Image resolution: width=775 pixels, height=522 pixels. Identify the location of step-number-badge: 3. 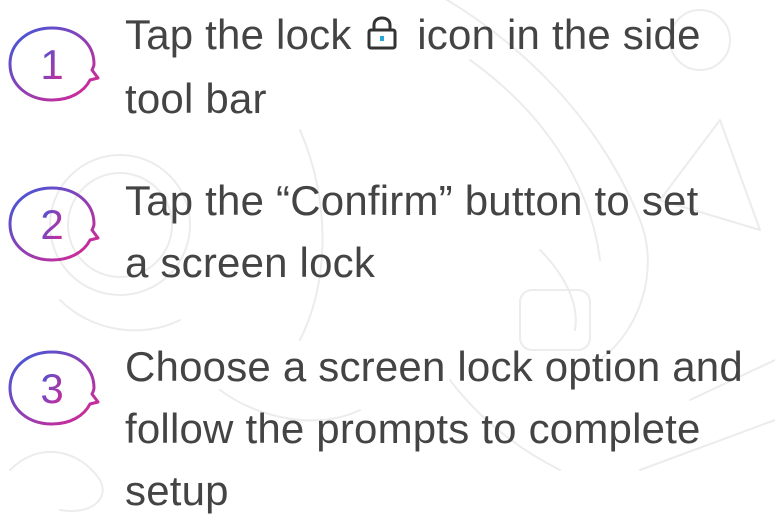
(52, 388).